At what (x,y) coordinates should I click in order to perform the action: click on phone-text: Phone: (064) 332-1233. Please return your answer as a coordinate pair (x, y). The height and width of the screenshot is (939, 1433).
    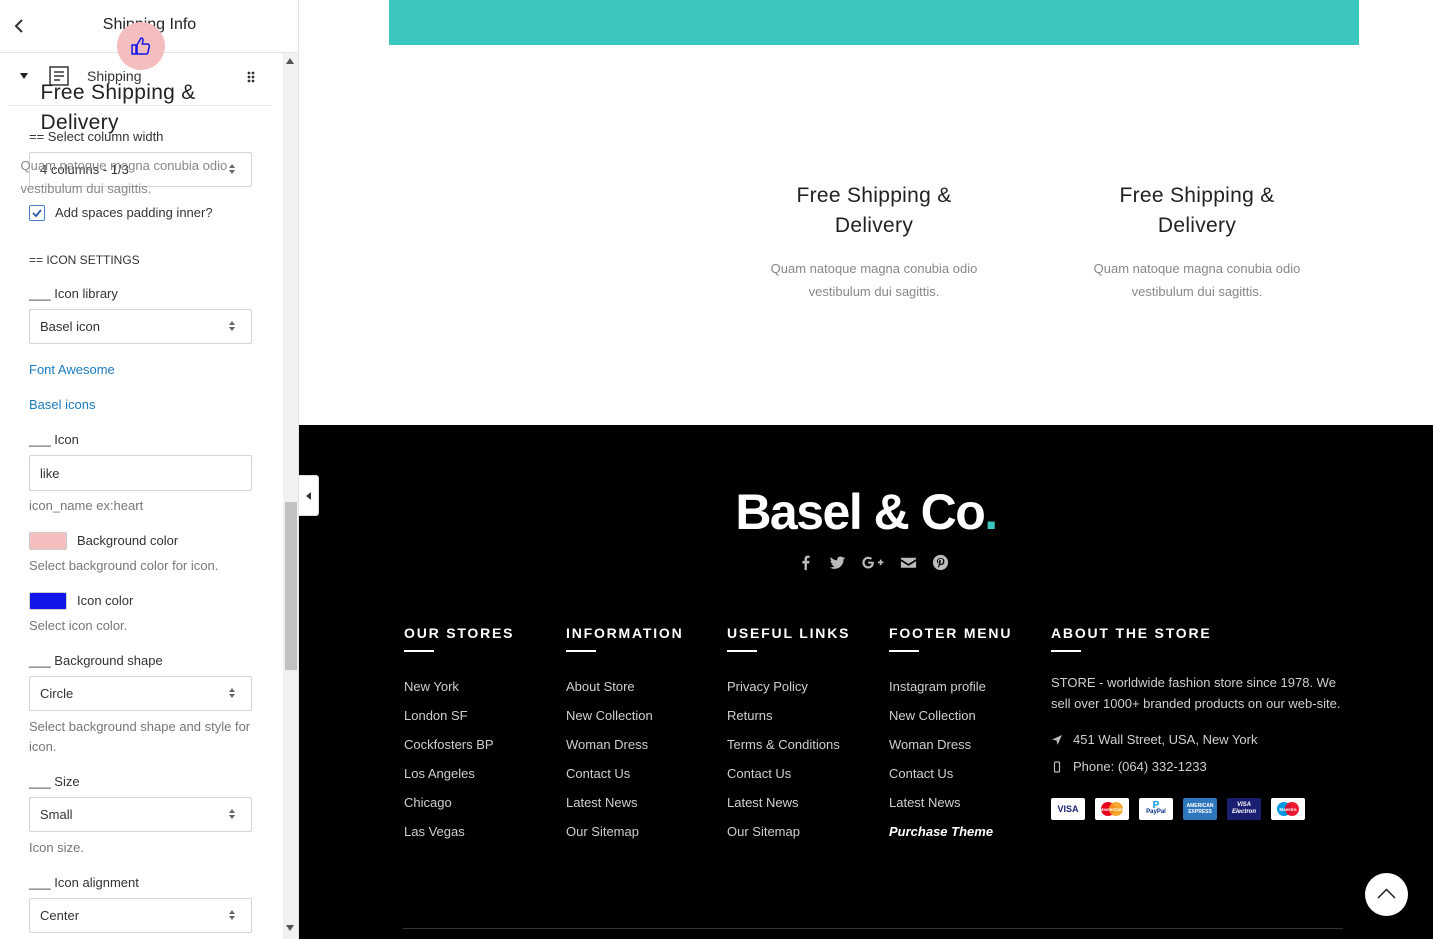
    Looking at the image, I should click on (1140, 766).